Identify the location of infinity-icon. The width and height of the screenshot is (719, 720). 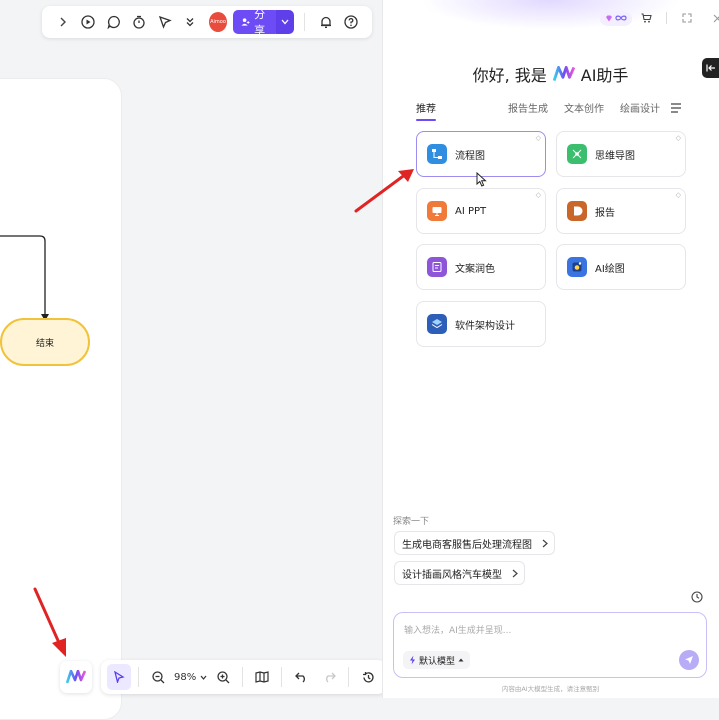
(621, 18).